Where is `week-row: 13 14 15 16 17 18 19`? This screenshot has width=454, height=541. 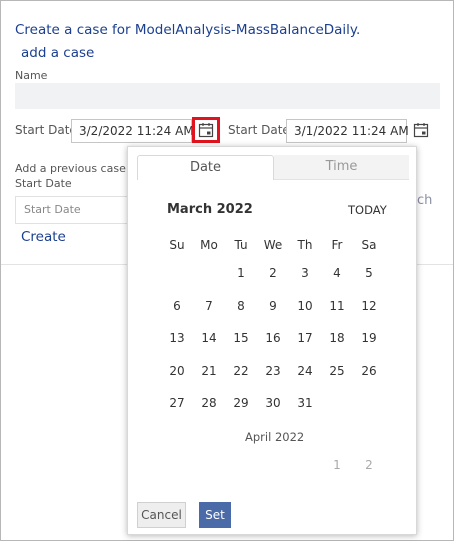
week-row: 13 14 15 16 17 18 19 is located at coordinates (289, 338).